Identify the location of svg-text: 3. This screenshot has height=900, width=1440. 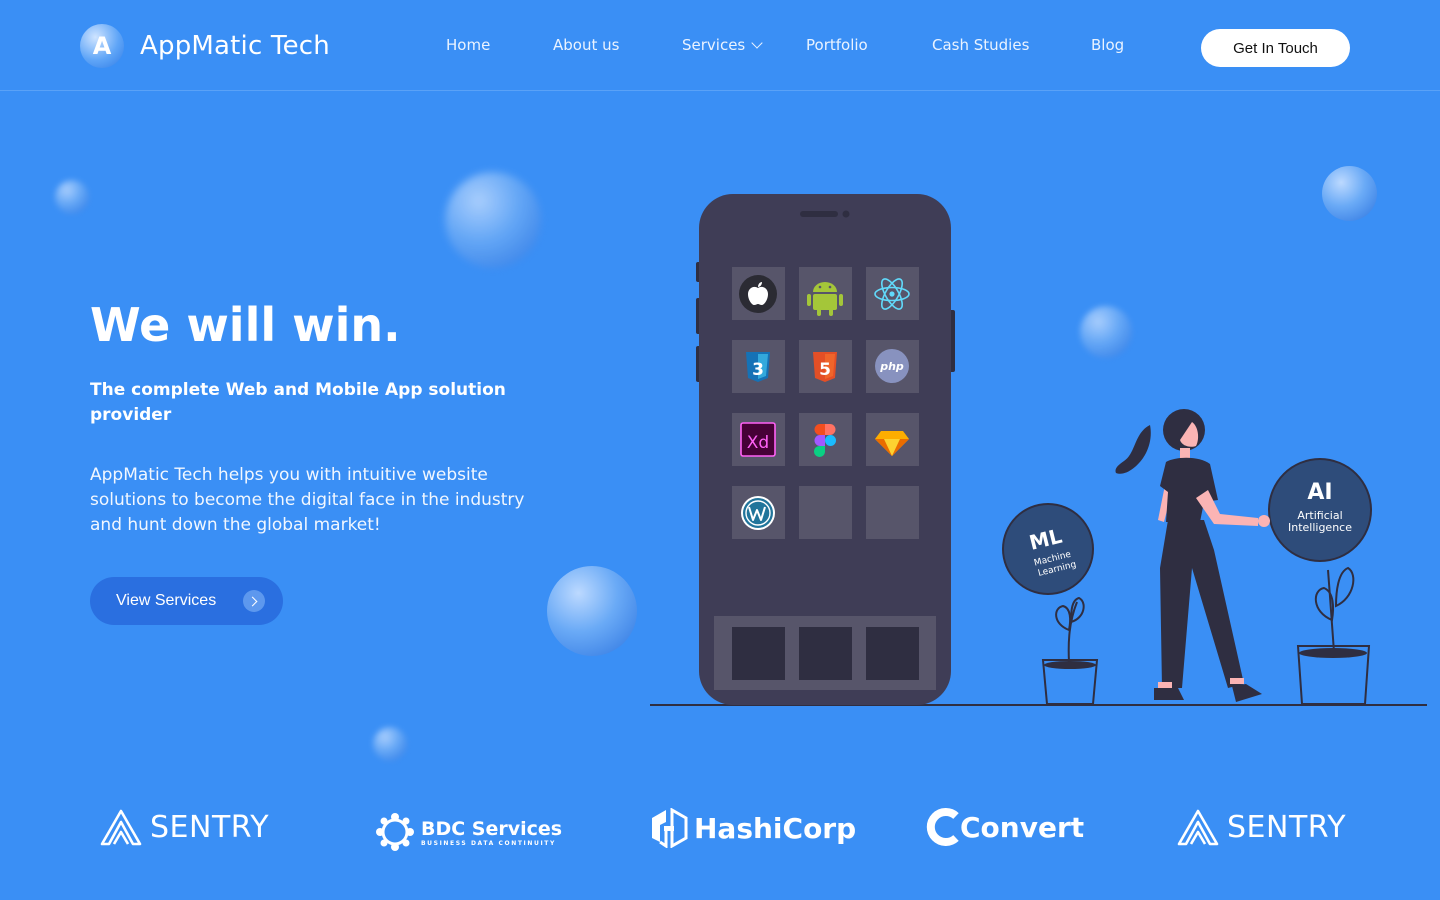
(758, 370).